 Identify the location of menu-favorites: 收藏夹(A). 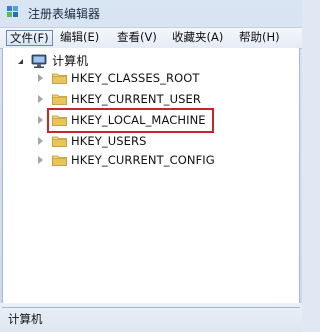
(197, 38).